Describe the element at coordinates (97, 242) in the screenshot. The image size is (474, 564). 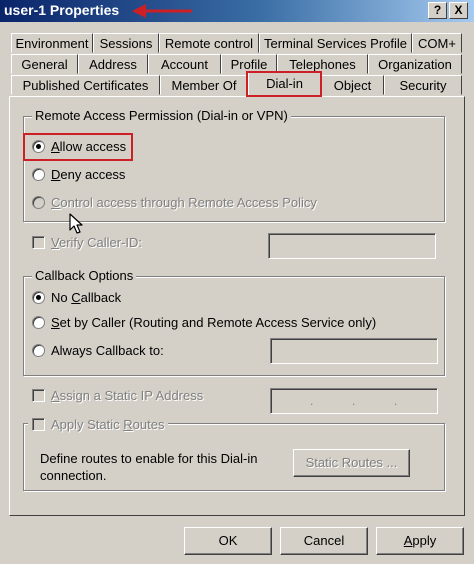
I see `verify-caller-id-label: Verify Caller-ID:` at that location.